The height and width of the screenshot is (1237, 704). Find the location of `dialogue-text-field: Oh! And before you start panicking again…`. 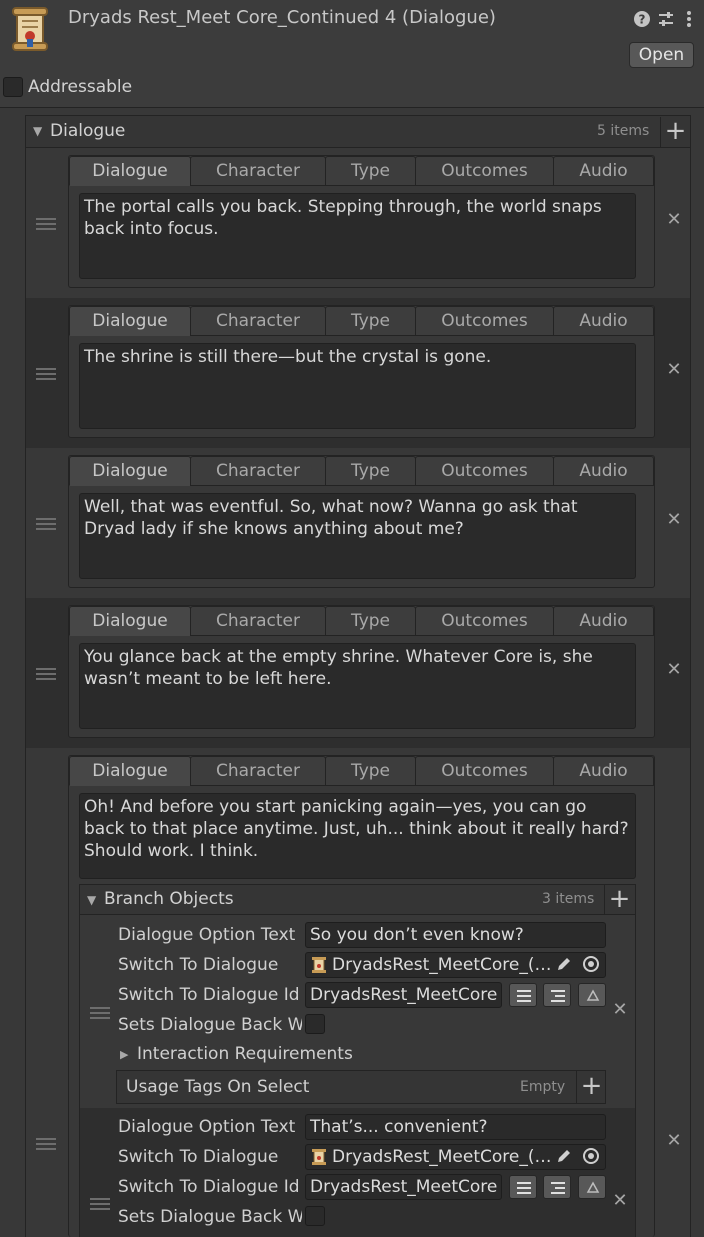

dialogue-text-field: Oh! And before you start panicking again… is located at coordinates (357, 836).